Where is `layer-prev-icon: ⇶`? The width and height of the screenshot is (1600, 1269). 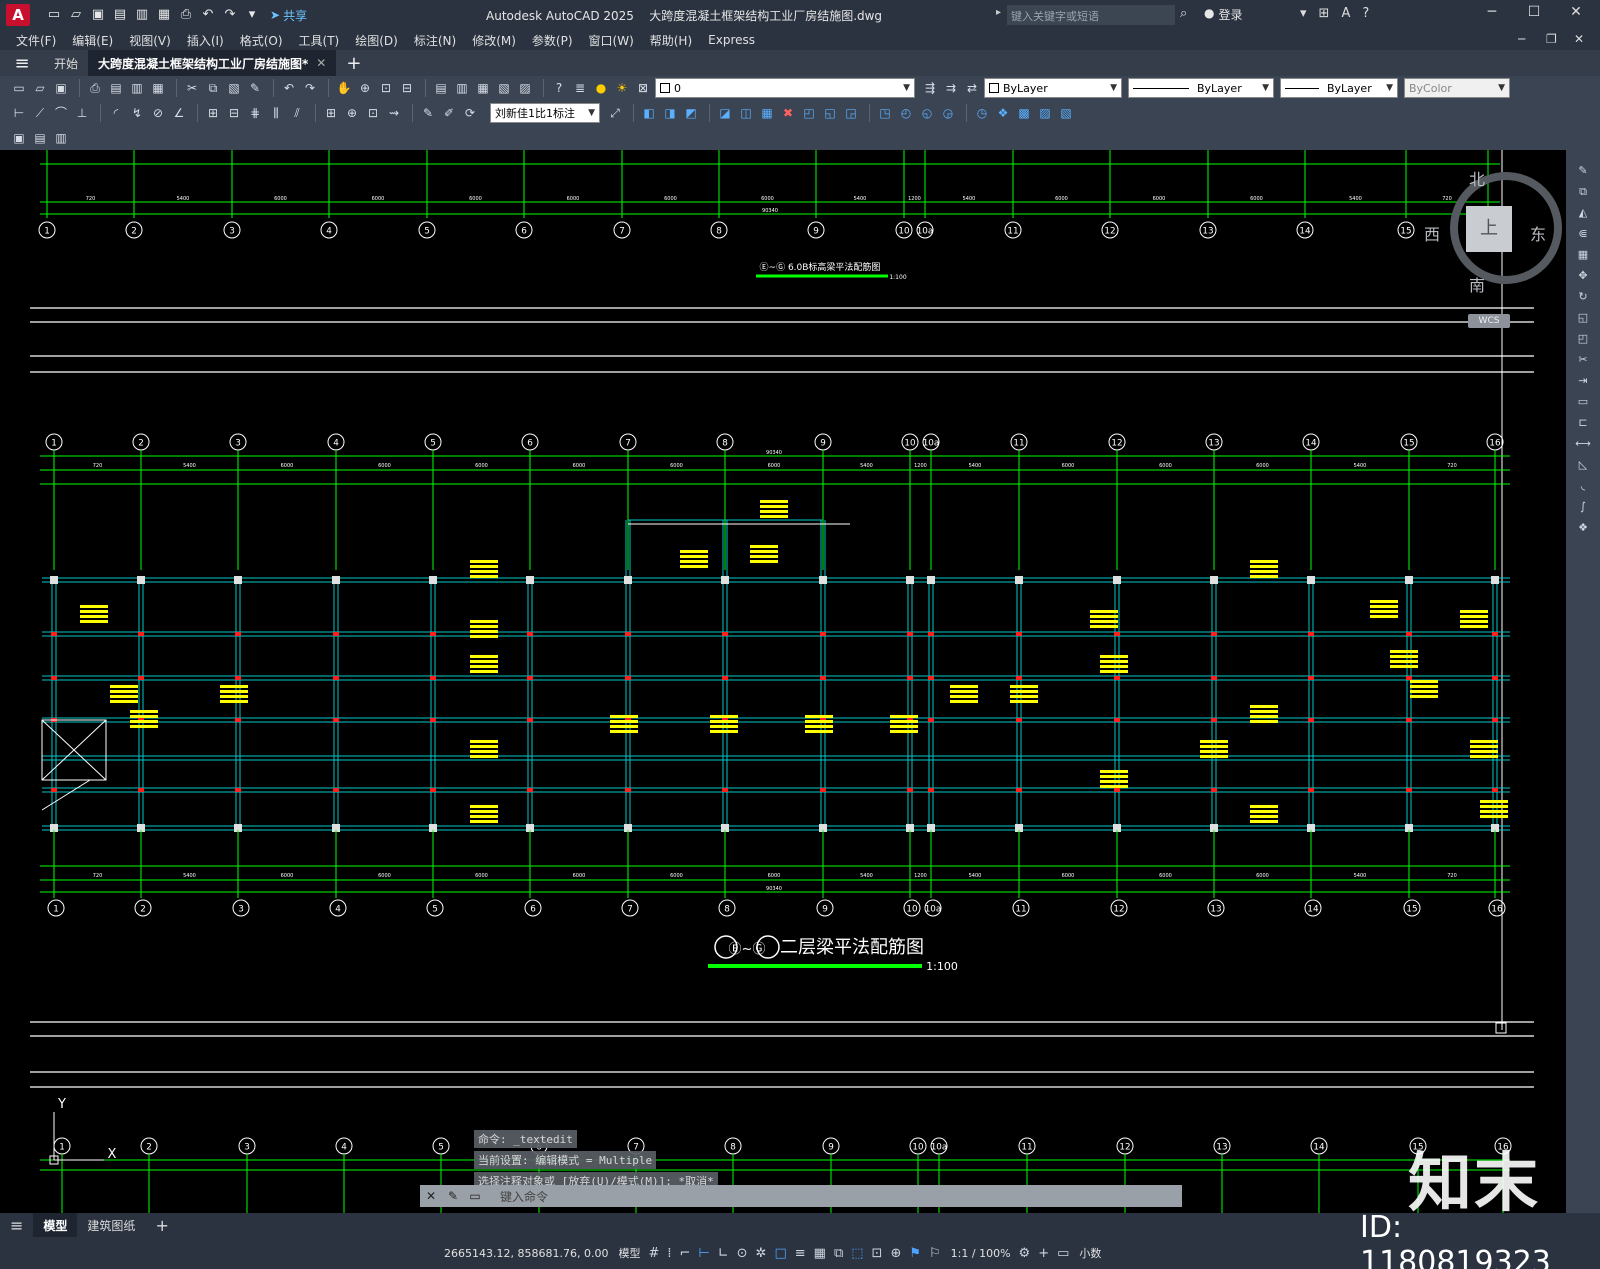
layer-prev-icon: ⇶ is located at coordinates (930, 88).